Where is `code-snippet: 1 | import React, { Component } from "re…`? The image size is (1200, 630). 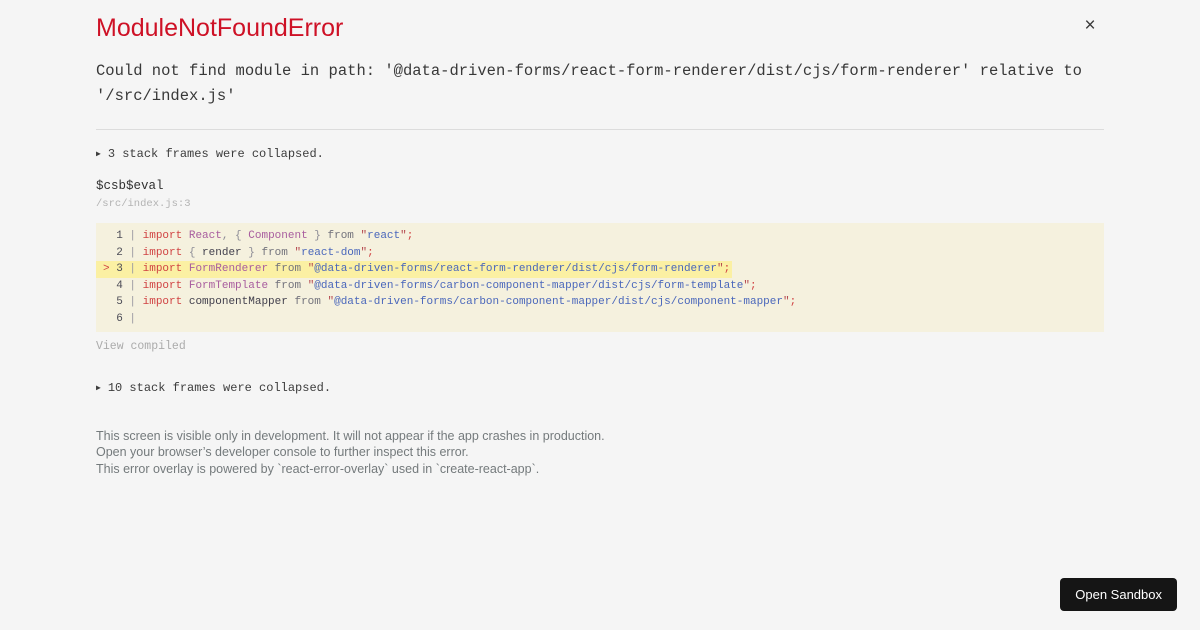
code-snippet: 1 | import React, { Component } from "re… is located at coordinates (600, 277).